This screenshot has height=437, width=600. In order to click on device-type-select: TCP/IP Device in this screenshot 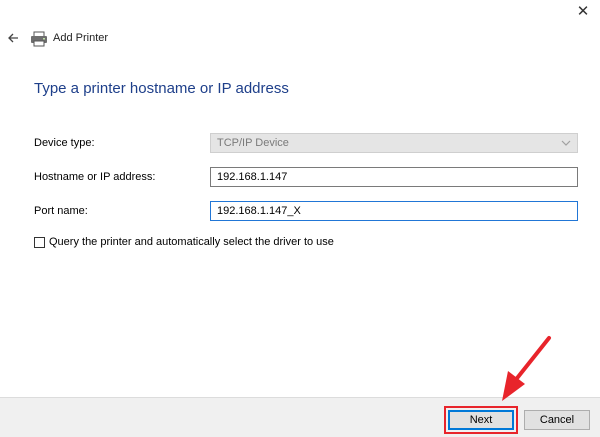, I will do `click(394, 143)`.